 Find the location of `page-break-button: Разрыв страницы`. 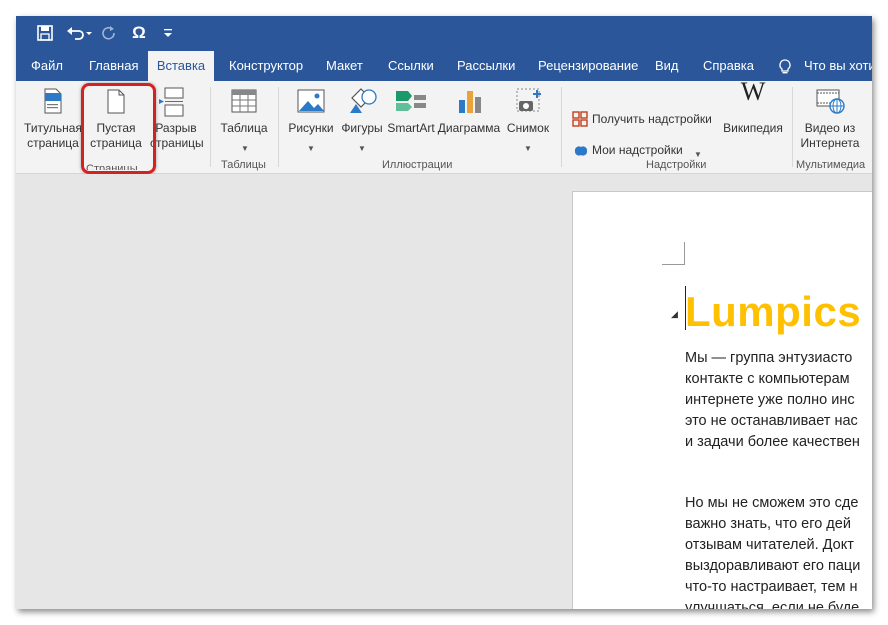

page-break-button: Разрыв страницы is located at coordinates (177, 119).